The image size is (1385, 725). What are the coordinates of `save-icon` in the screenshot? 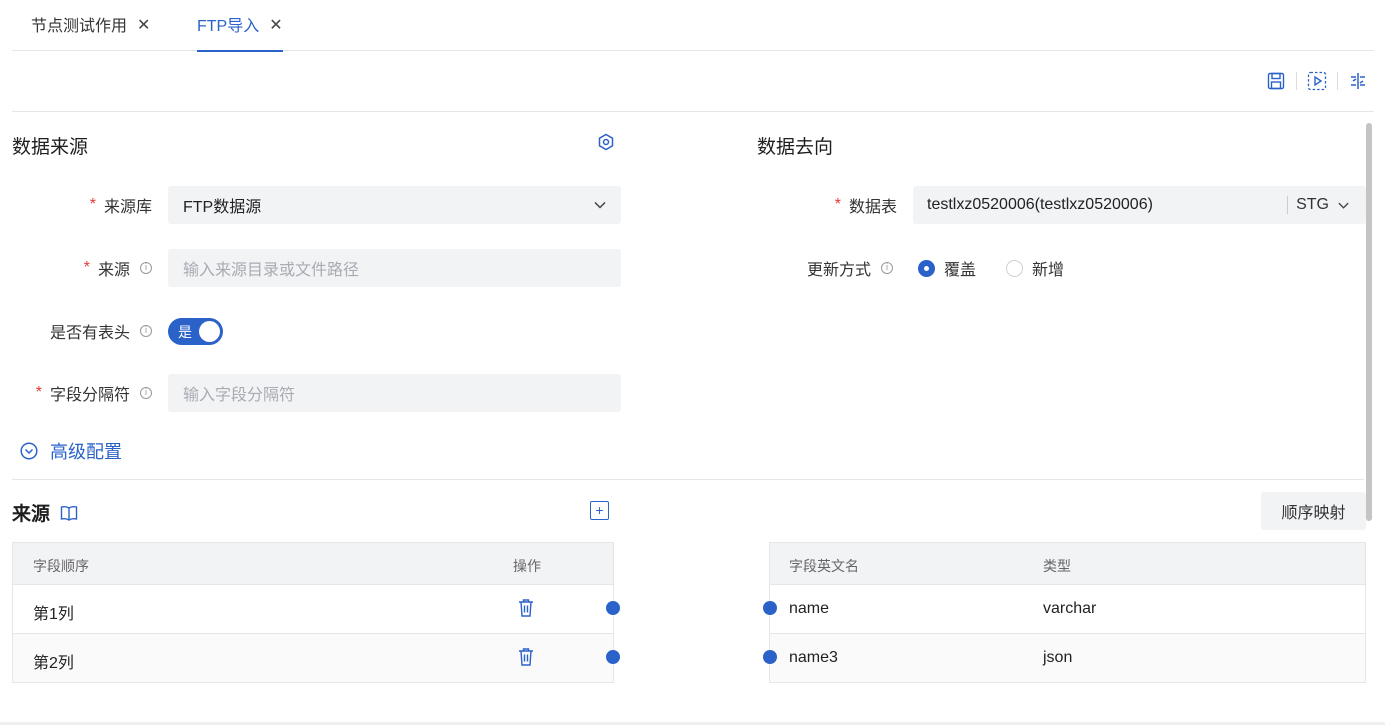 It's located at (1276, 81).